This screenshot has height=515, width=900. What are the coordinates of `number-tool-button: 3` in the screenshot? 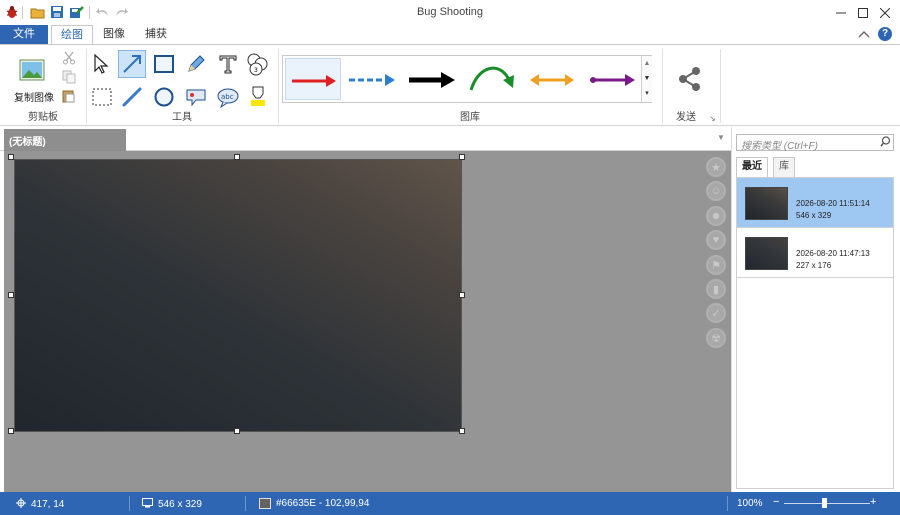 It's located at (258, 64).